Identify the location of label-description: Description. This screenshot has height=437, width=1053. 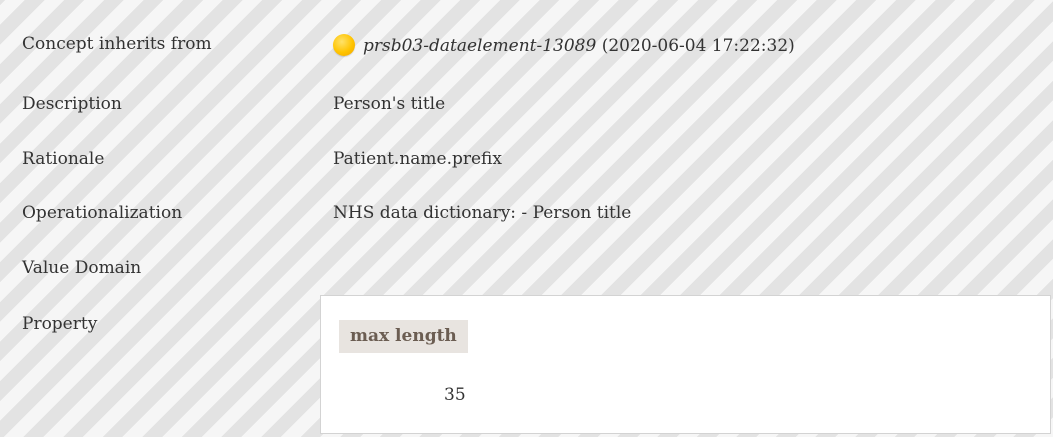
(72, 104).